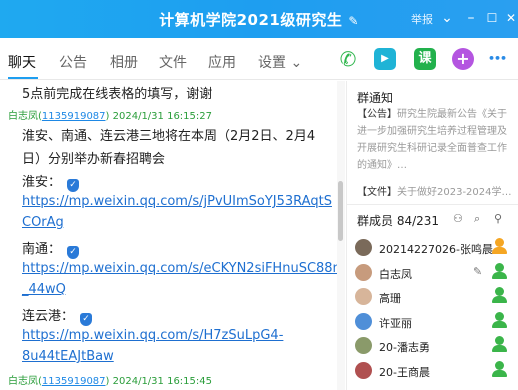 The width and height of the screenshot is (518, 390). Describe the element at coordinates (340, 211) in the screenshot. I see `scrollbar-thumb` at that location.